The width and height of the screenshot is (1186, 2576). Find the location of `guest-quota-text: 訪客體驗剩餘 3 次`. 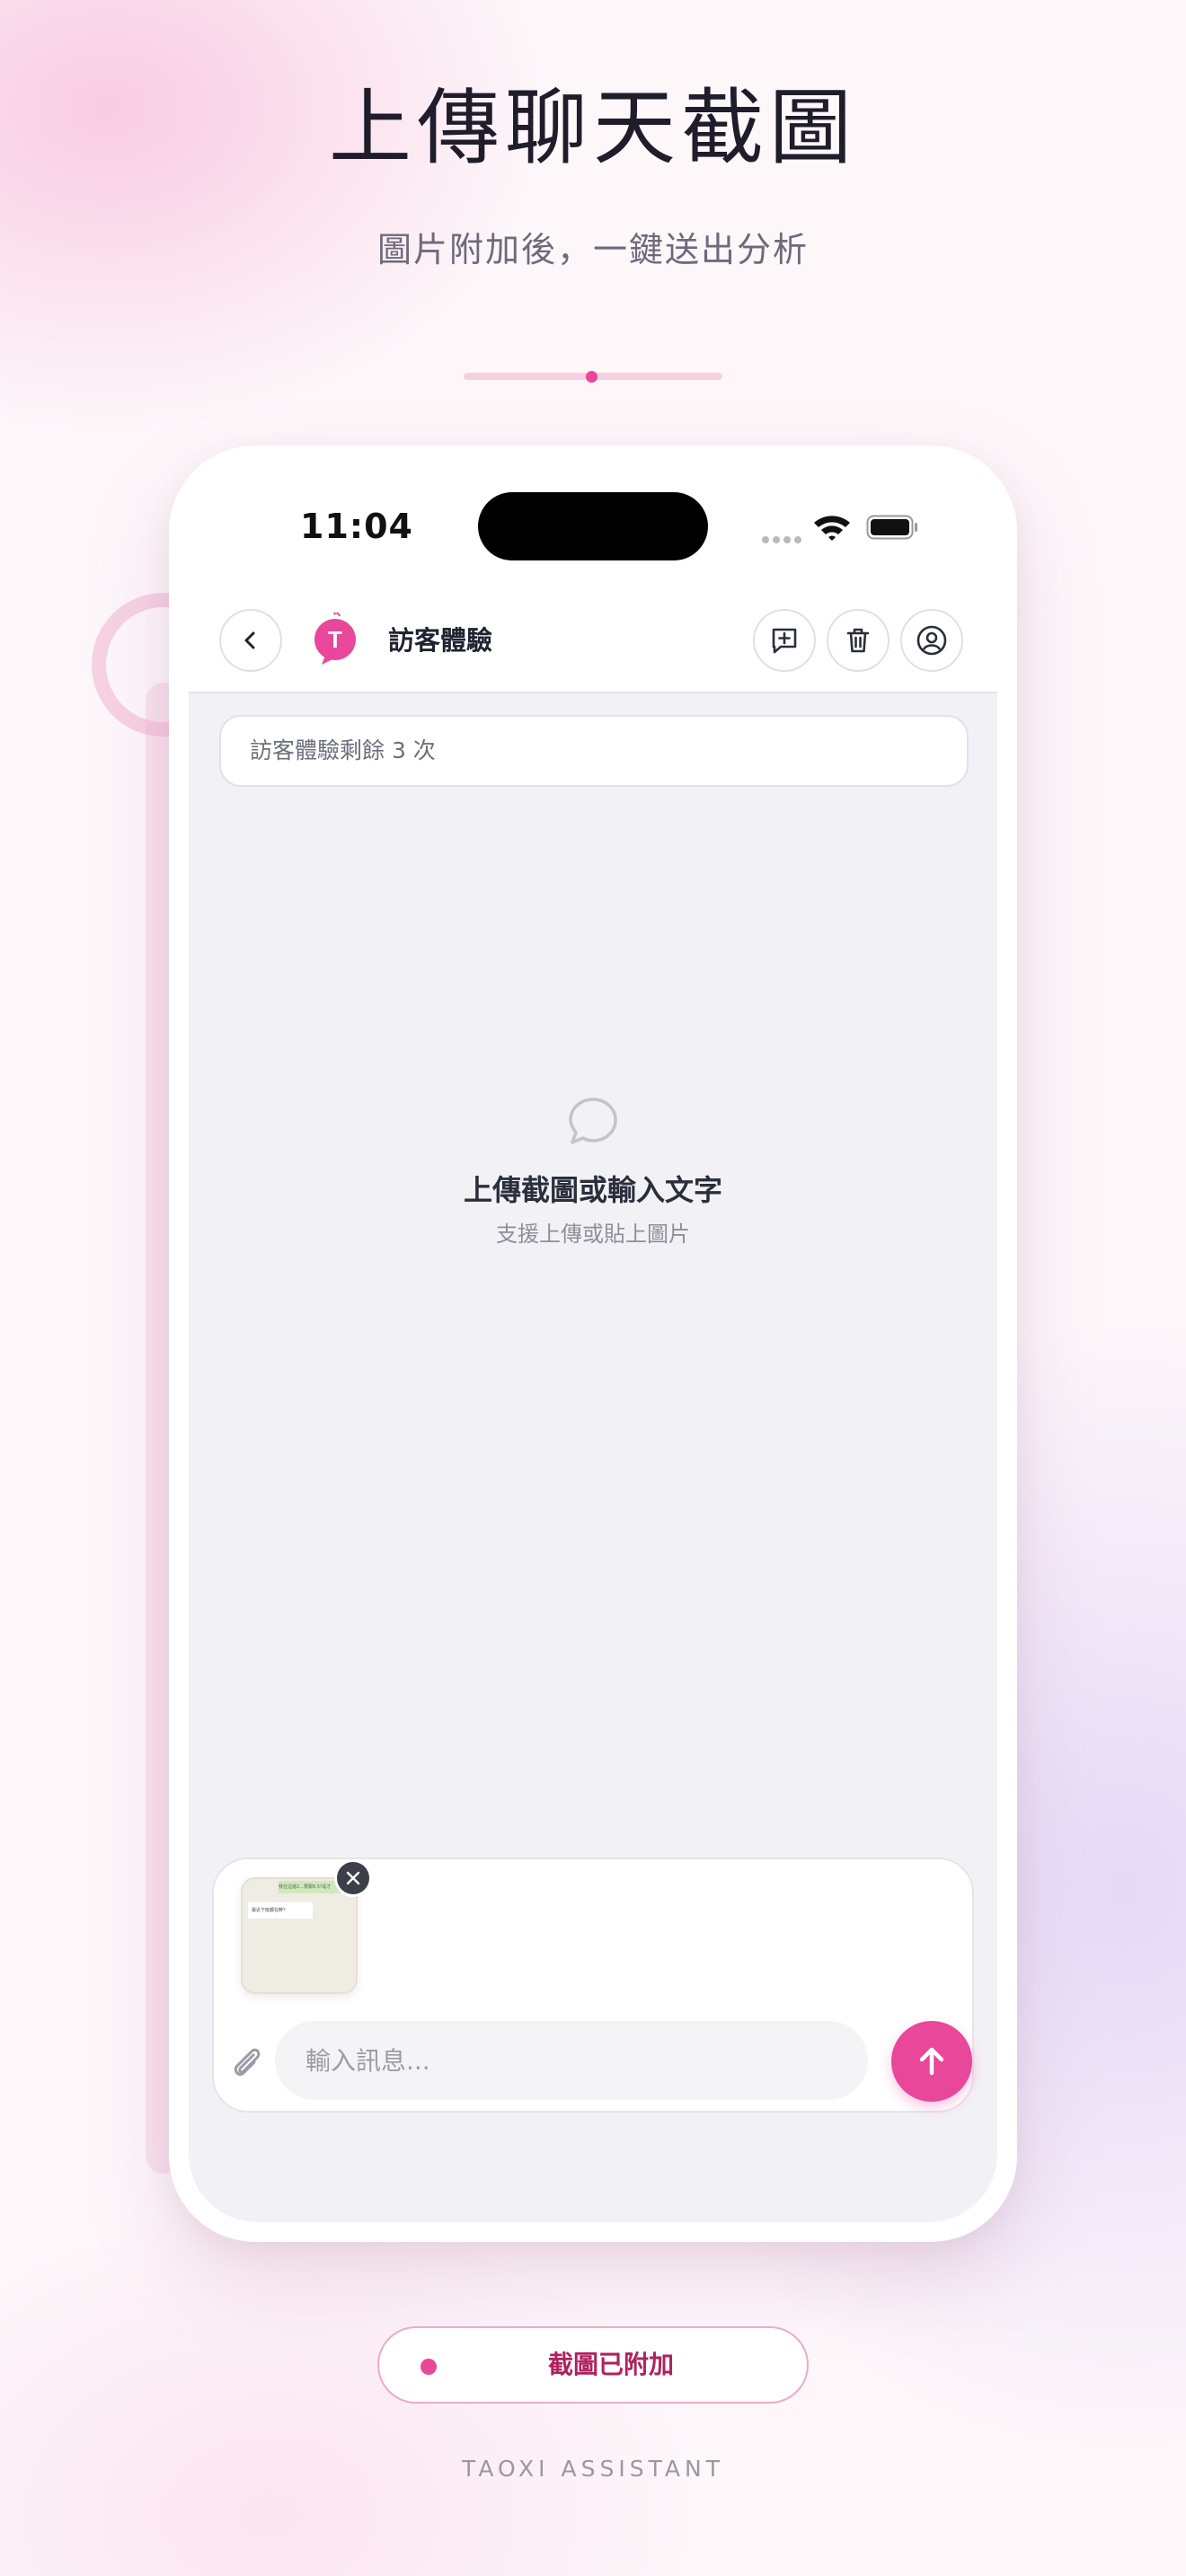

guest-quota-text: 訪客體驗剩餘 3 次 is located at coordinates (343, 750).